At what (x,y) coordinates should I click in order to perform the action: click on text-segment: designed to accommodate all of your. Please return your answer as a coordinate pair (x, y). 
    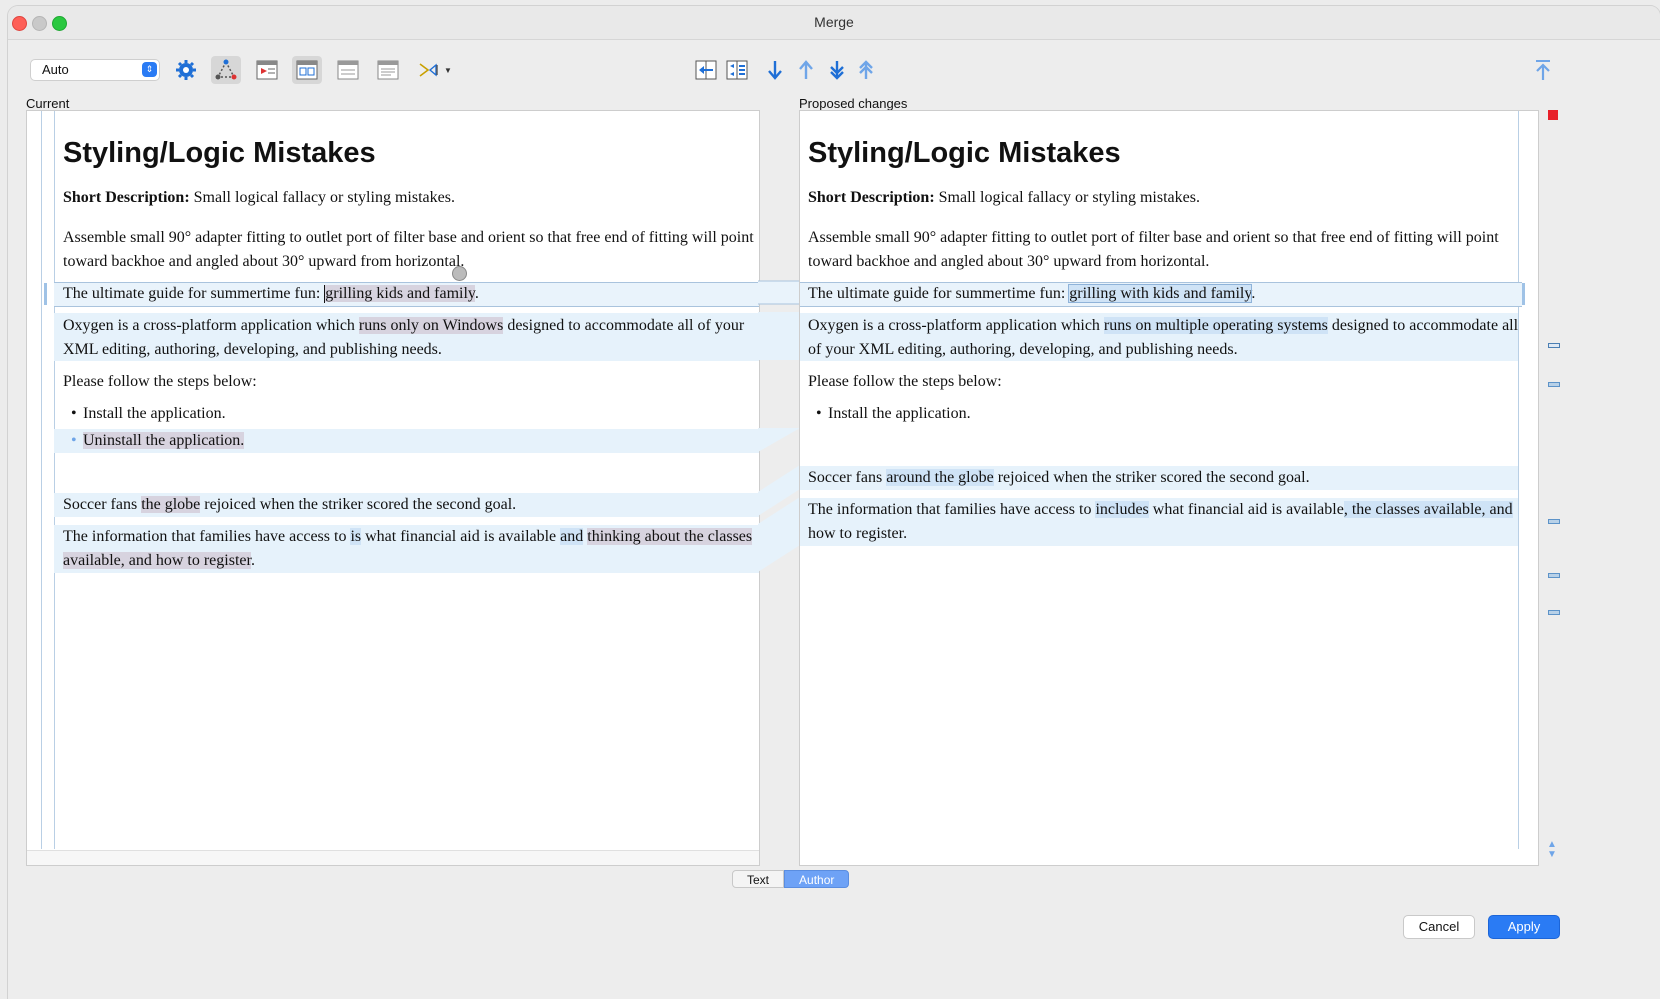
    Looking at the image, I should click on (624, 325).